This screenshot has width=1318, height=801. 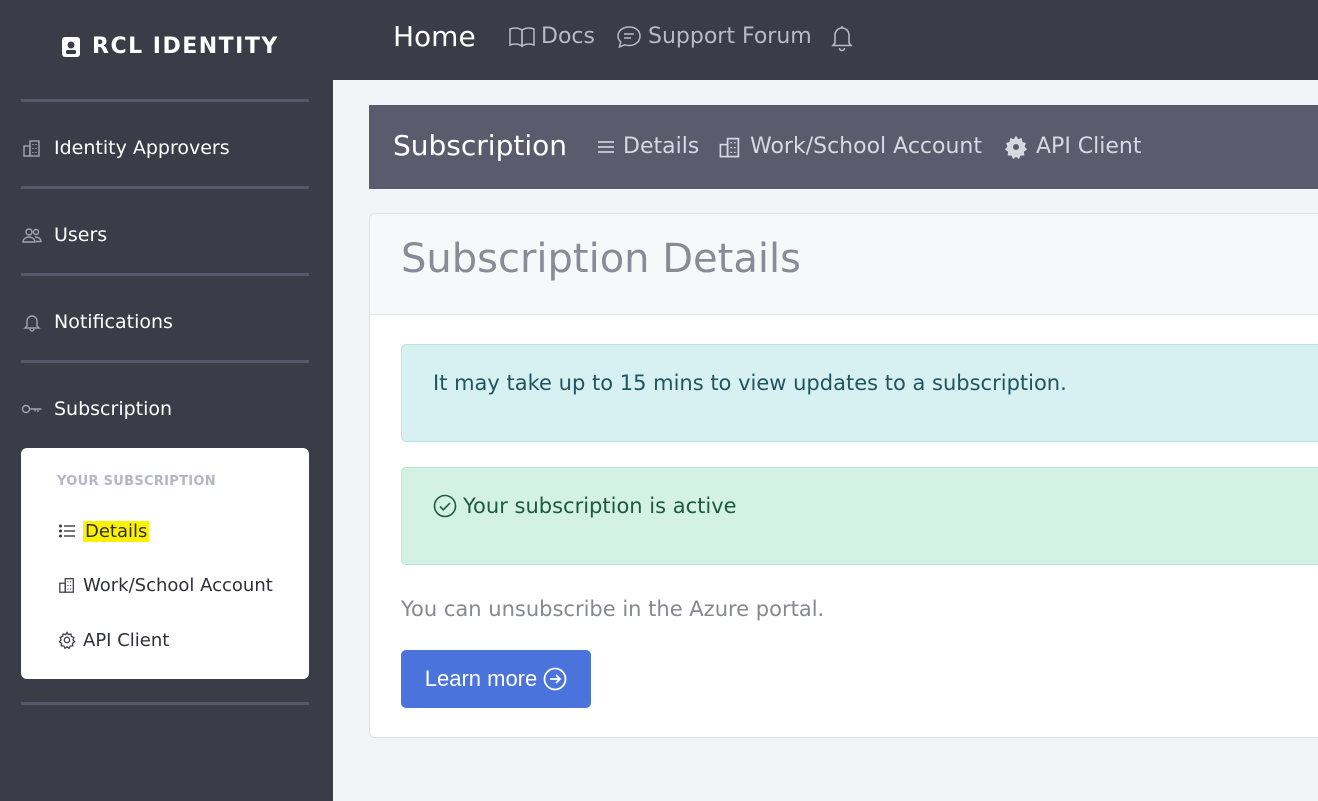 What do you see at coordinates (113, 322) in the screenshot?
I see `sidebar-item-label: Notifications` at bounding box center [113, 322].